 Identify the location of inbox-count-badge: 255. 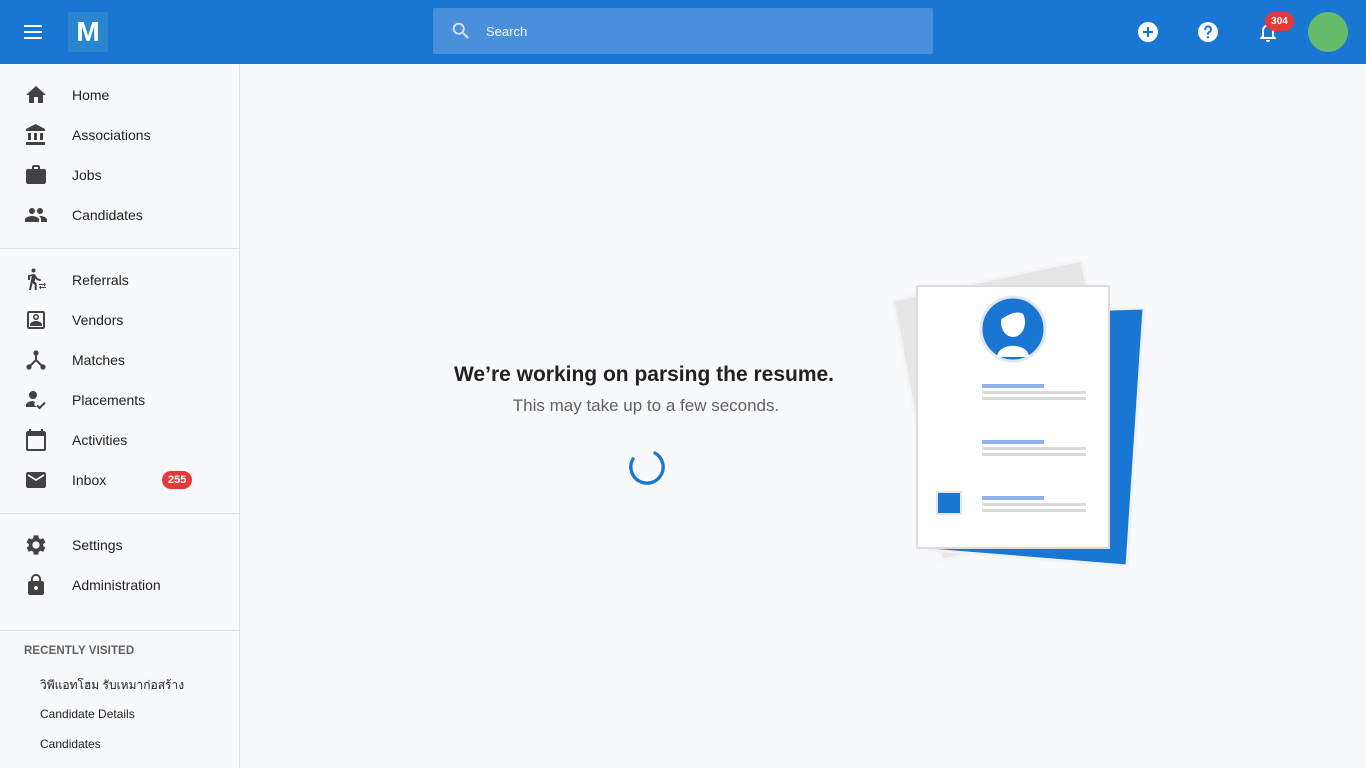
(177, 480).